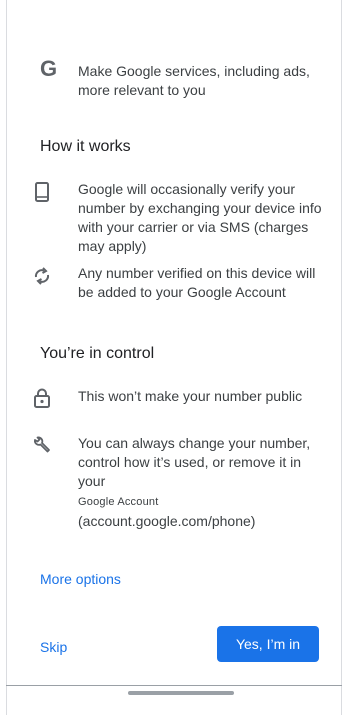 The width and height of the screenshot is (348, 715). I want to click on phone-icon, so click(42, 192).